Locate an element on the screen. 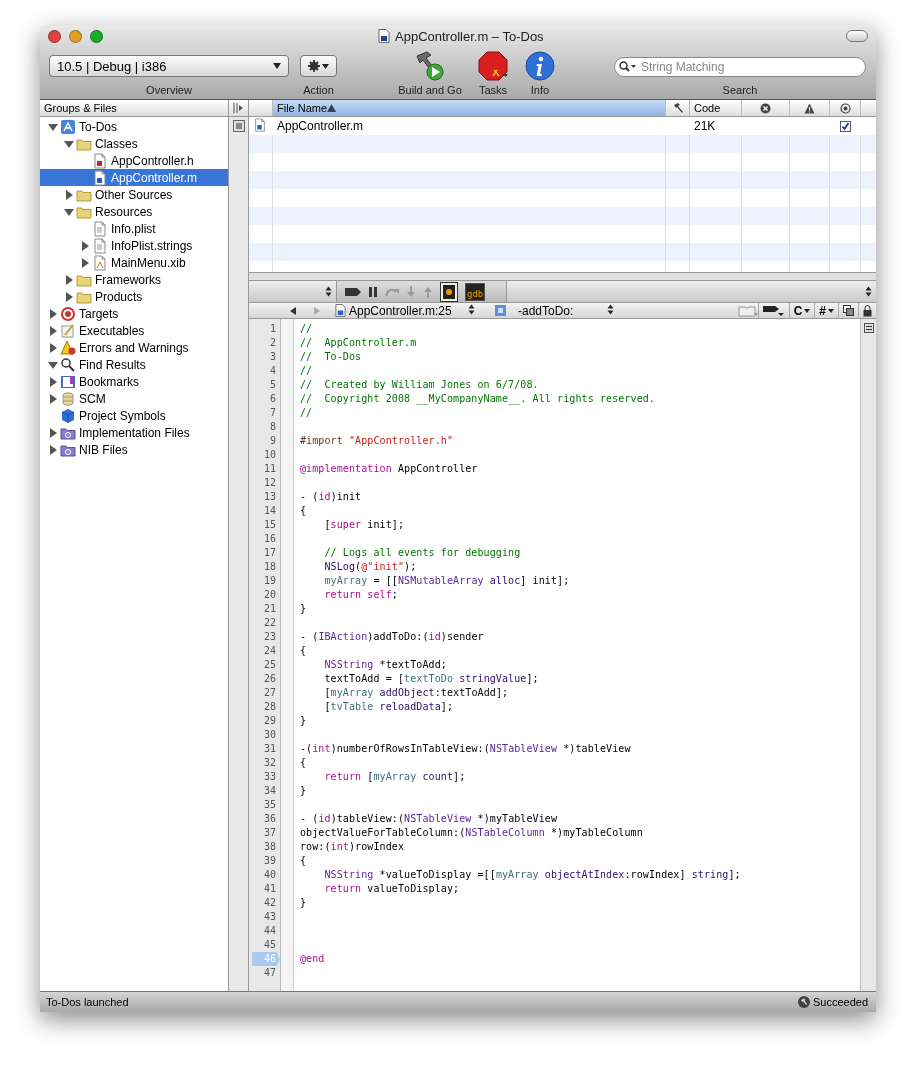 This screenshot has width=916, height=1067. toolbar-label: Build and Go is located at coordinates (430, 90).